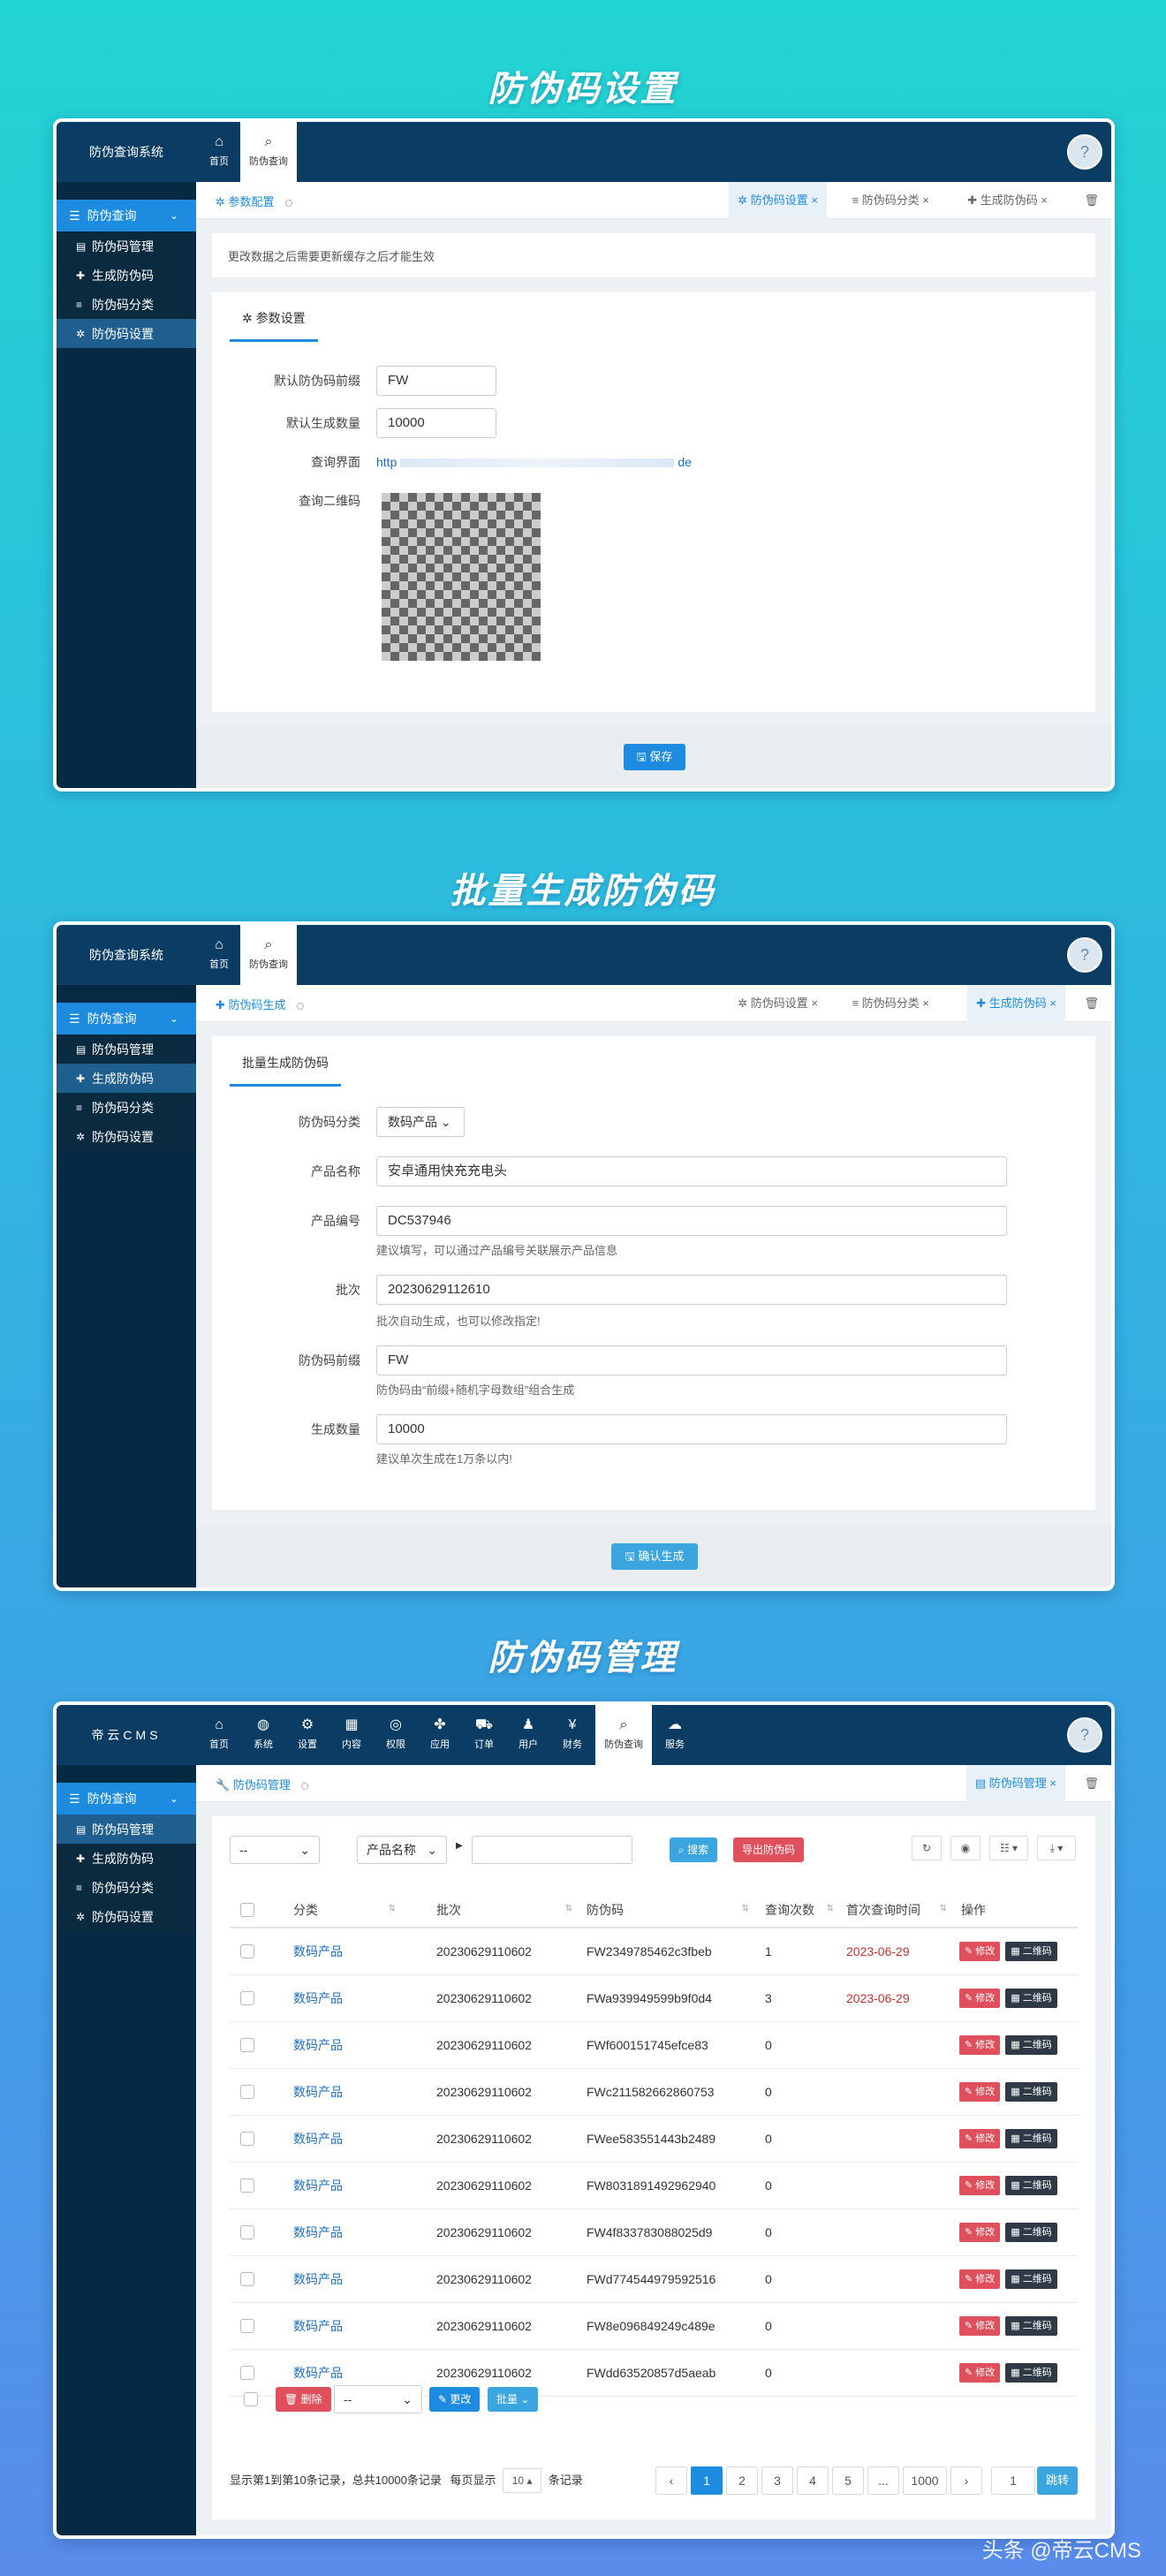  What do you see at coordinates (666, 1910) in the screenshot?
I see `column-header: 防伪码 ⇅` at bounding box center [666, 1910].